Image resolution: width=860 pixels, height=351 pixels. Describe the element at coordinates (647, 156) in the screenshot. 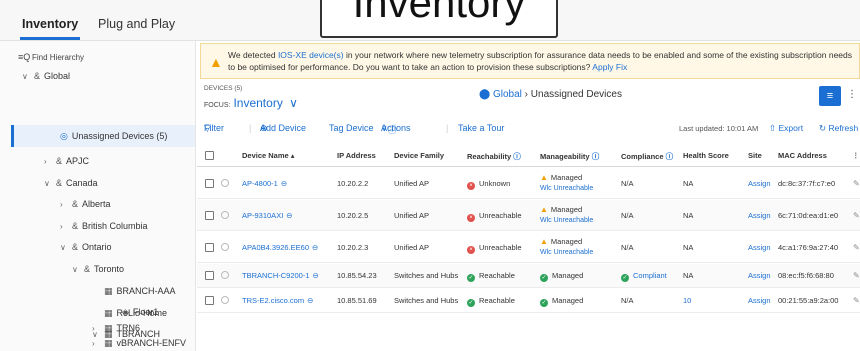

I see `col-compliance: Compliance ⓘ` at that location.